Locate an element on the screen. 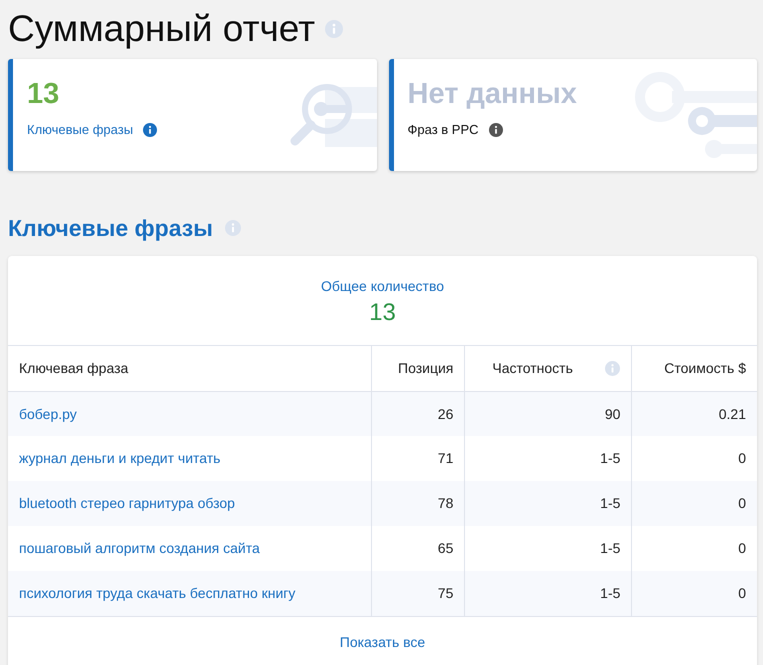 This screenshot has width=763, height=665. total-label: Общее количество is located at coordinates (383, 286).